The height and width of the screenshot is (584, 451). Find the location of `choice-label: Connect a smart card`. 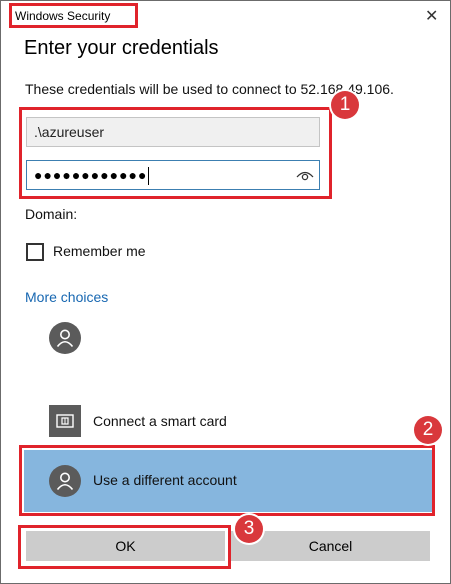

choice-label: Connect a smart card is located at coordinates (160, 421).